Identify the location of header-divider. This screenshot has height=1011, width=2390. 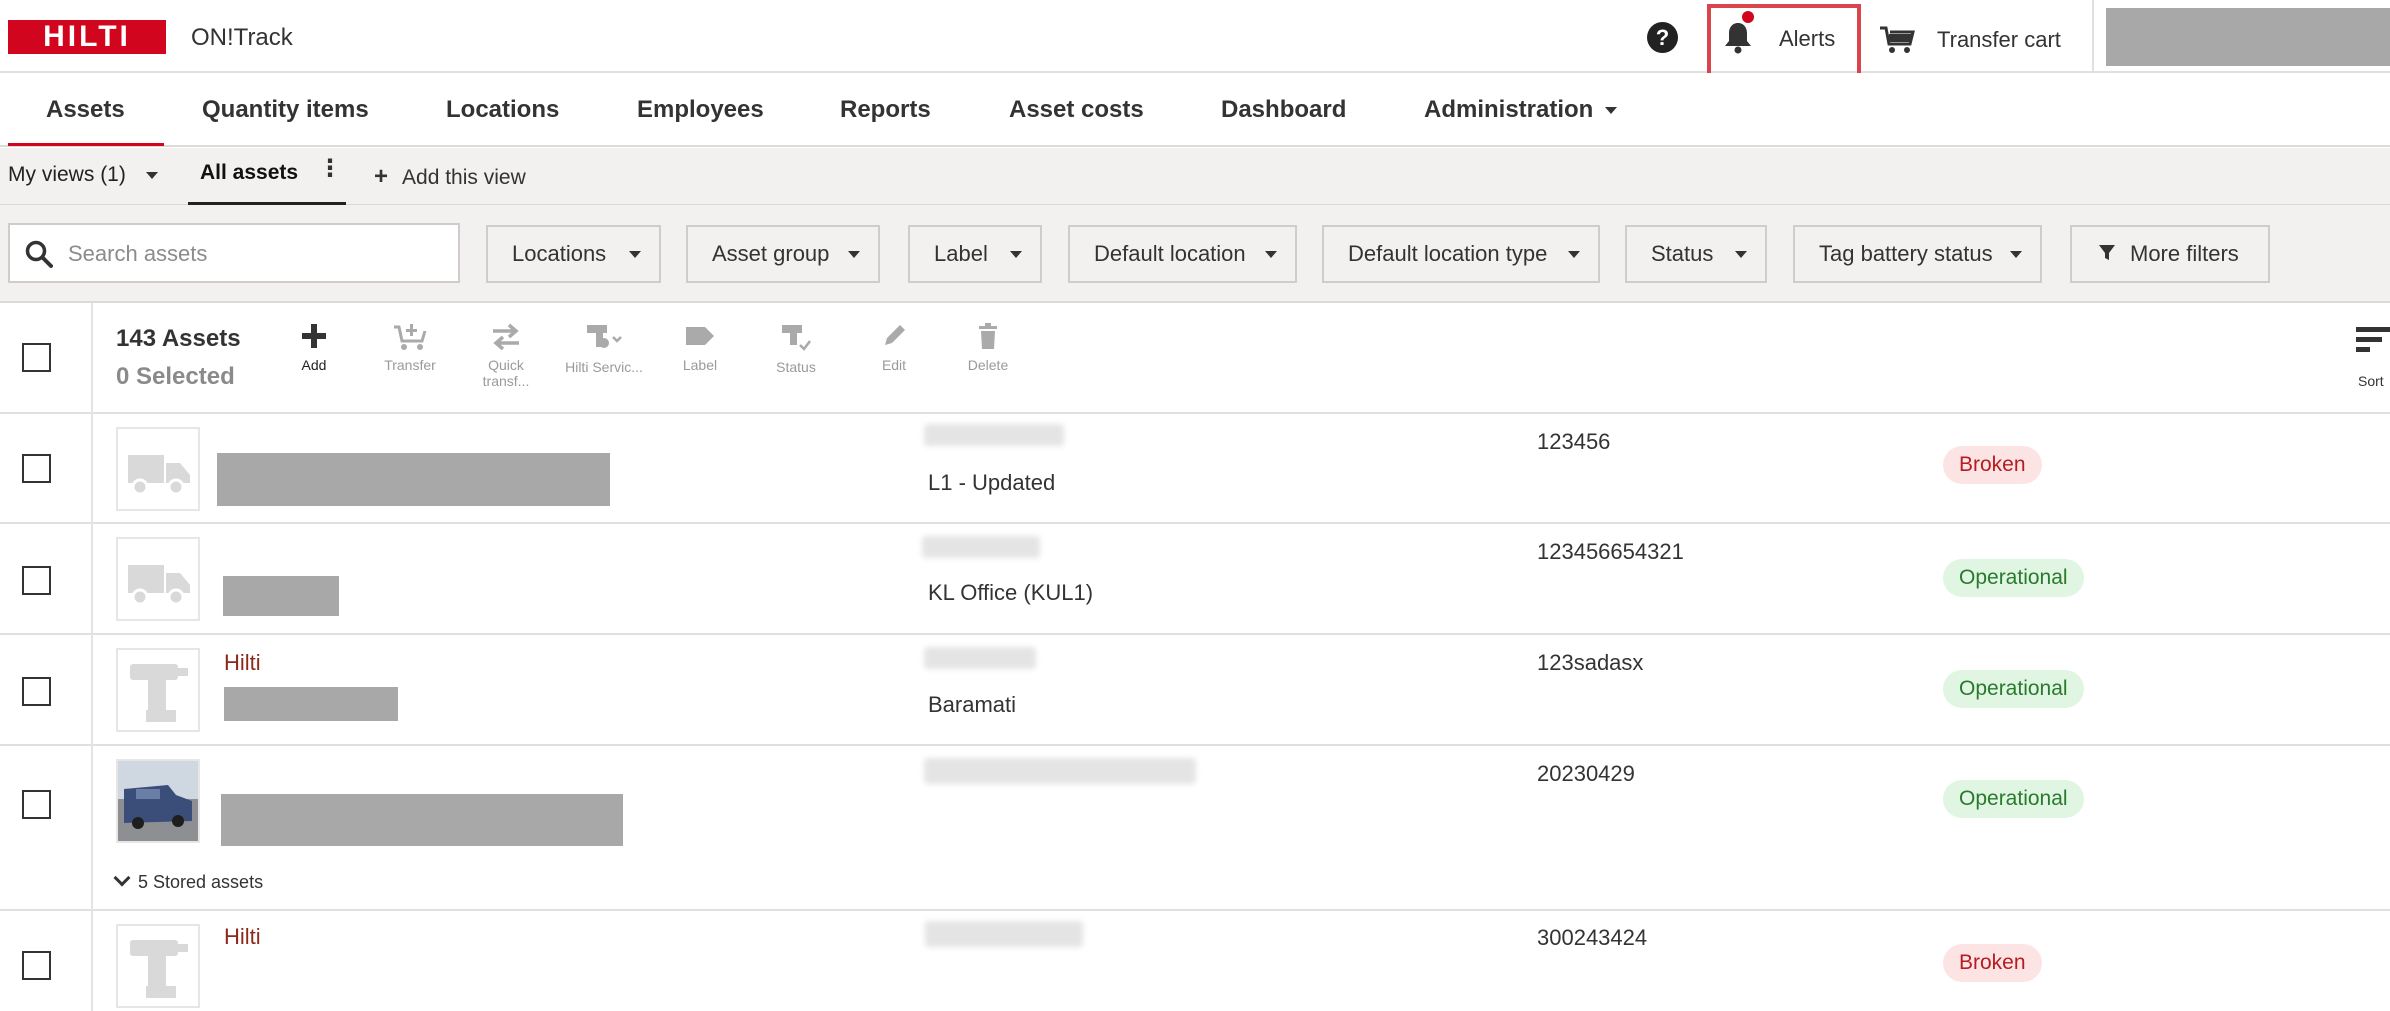
(2093, 36).